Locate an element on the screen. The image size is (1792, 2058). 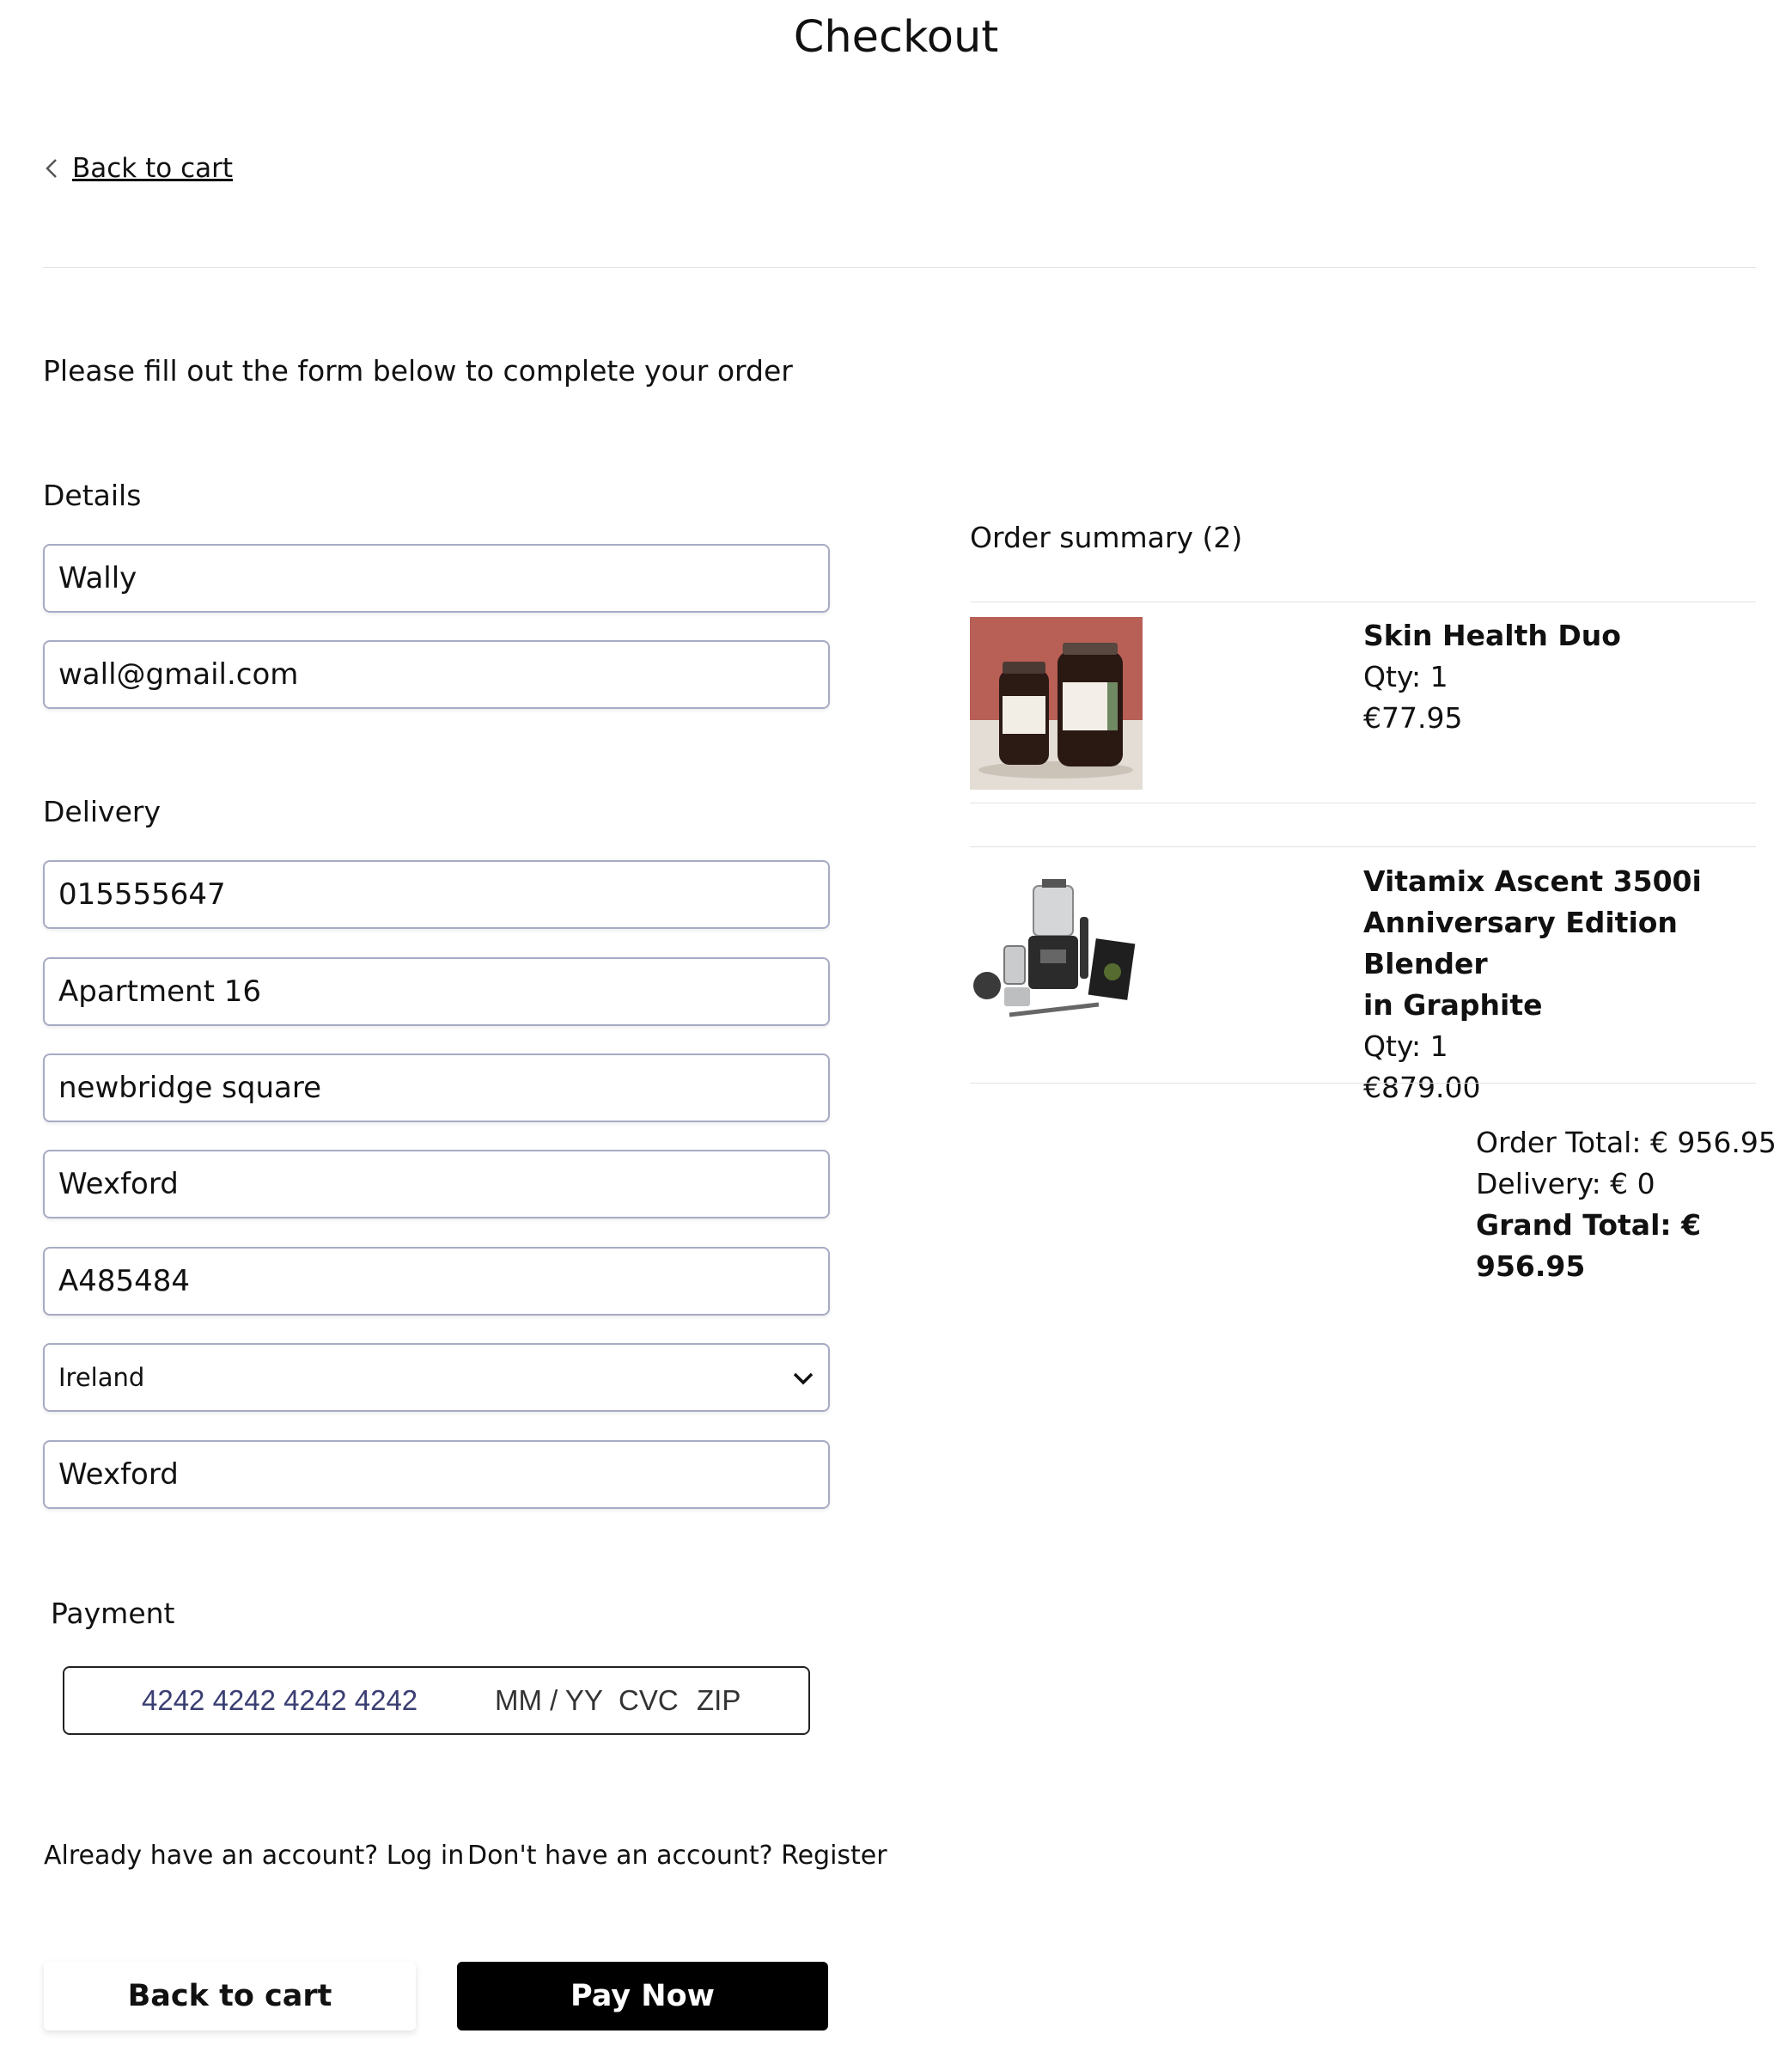
order-summary-title: Order summary (2) is located at coordinates (1106, 537).